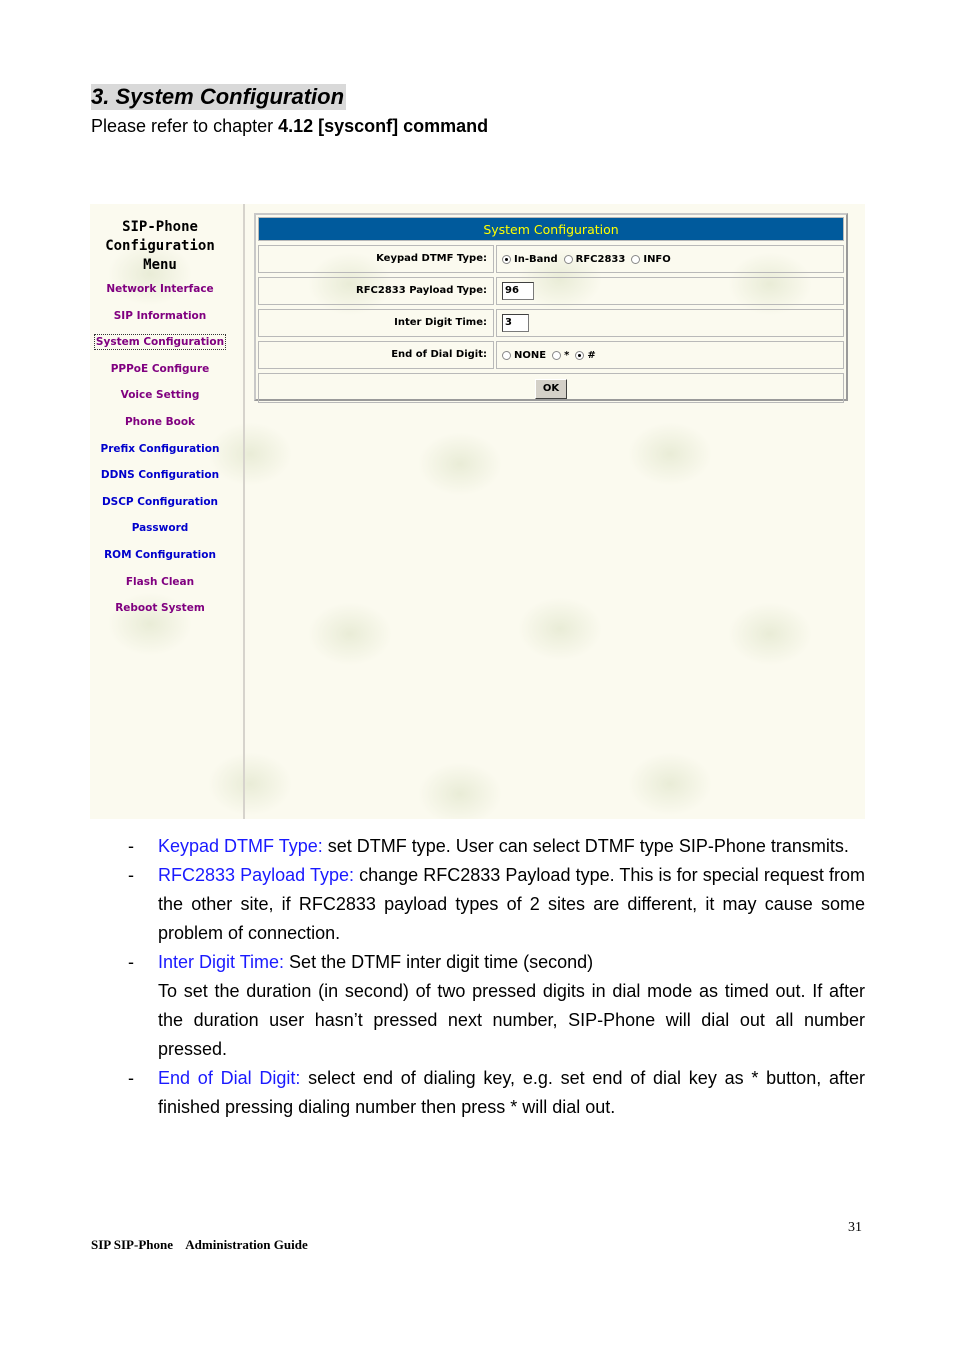 The height and width of the screenshot is (1350, 954). What do you see at coordinates (439, 962) in the screenshot?
I see `description-text: Set the DTMF inter digit time (second)` at bounding box center [439, 962].